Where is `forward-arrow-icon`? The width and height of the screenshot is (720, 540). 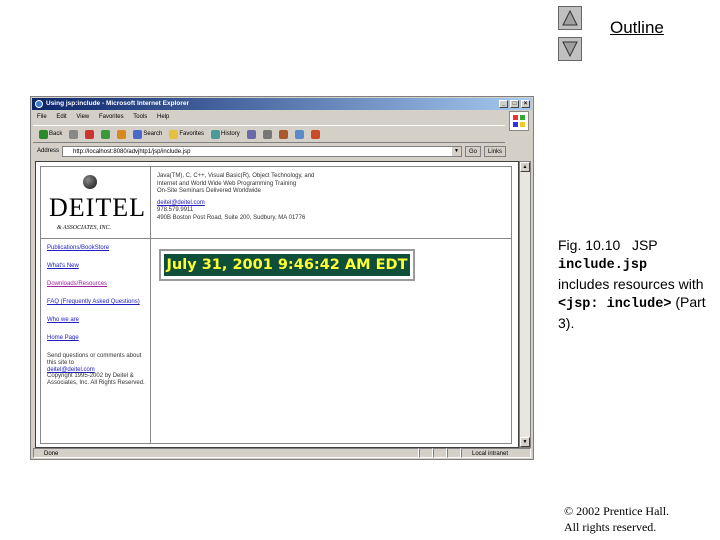 forward-arrow-icon is located at coordinates (74, 134).